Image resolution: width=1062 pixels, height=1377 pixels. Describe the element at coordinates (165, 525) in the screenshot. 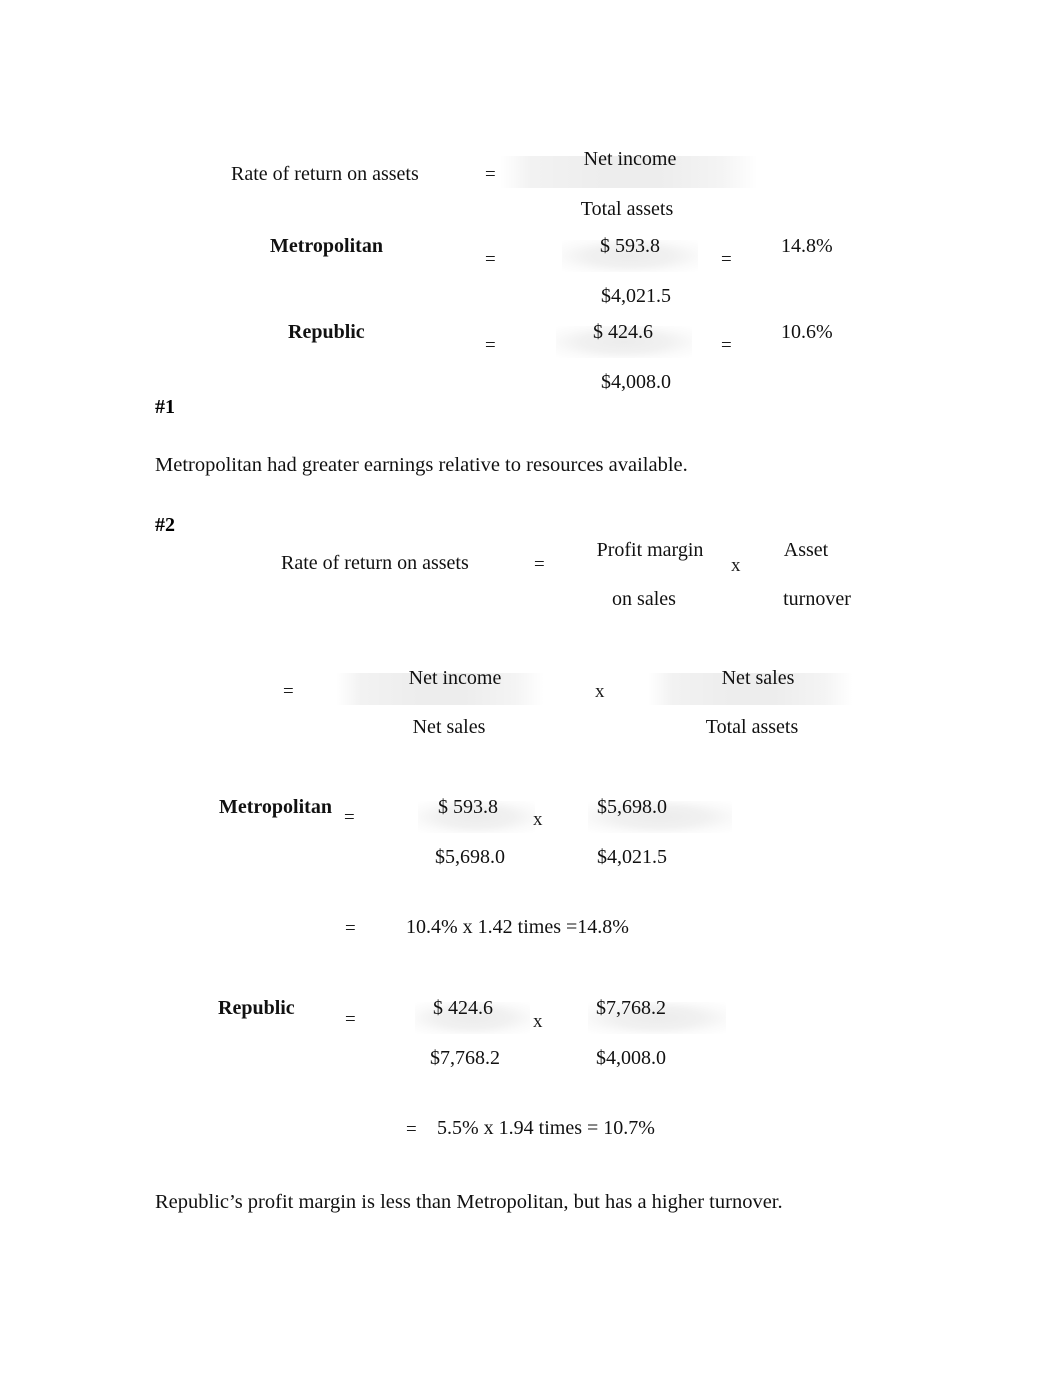

I see `section-marker-2: #2` at that location.